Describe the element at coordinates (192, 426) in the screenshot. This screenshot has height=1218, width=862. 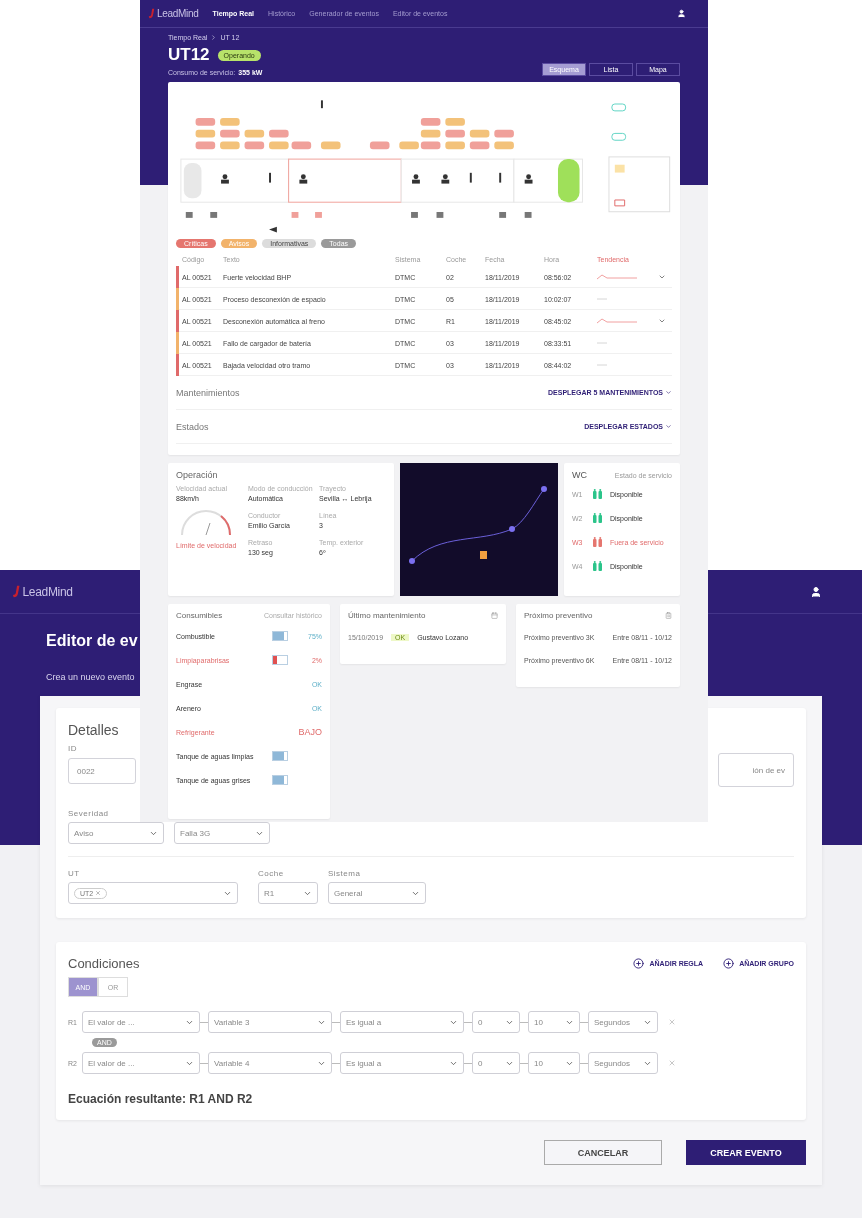
I see `section-title: Estados` at that location.